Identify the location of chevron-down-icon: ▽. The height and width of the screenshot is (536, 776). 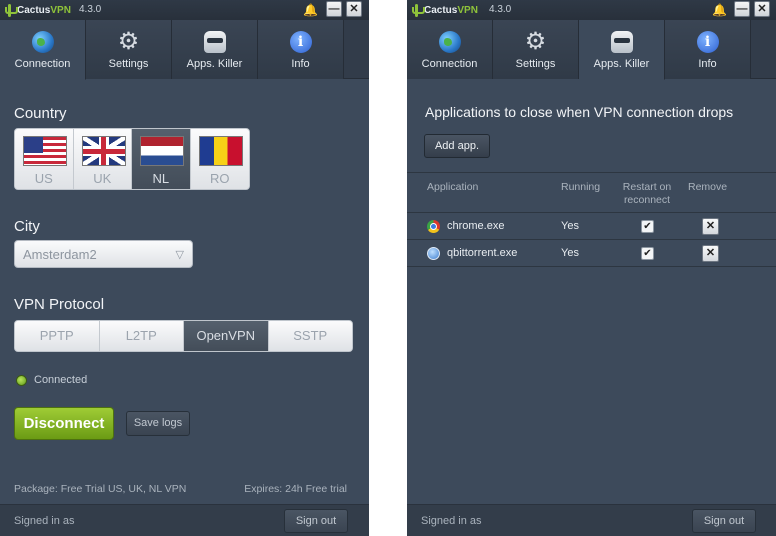
(179, 255).